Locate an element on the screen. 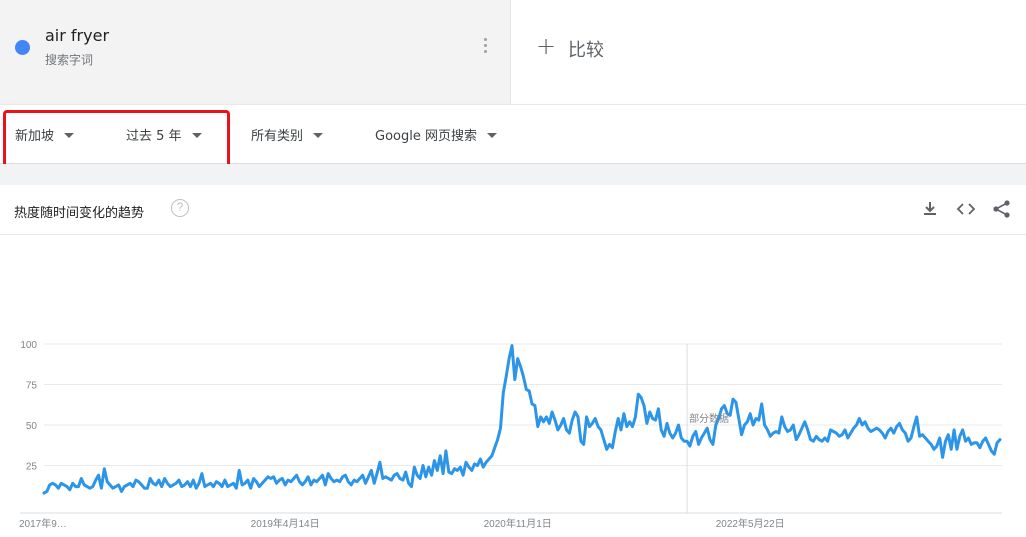 This screenshot has height=537, width=1026. partial-data-label: 部分数据 is located at coordinates (709, 418).